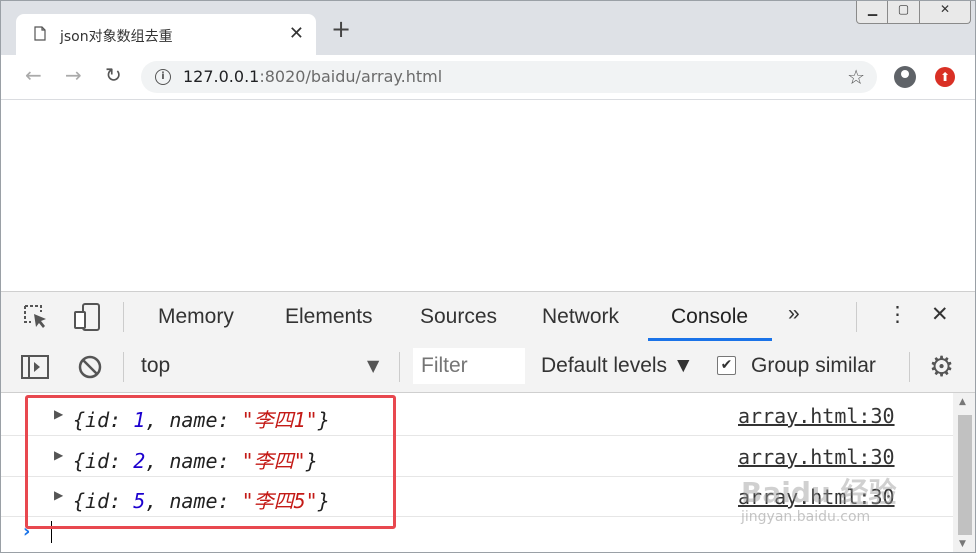  What do you see at coordinates (296, 33) in the screenshot?
I see `tab-close-icon: ✕` at bounding box center [296, 33].